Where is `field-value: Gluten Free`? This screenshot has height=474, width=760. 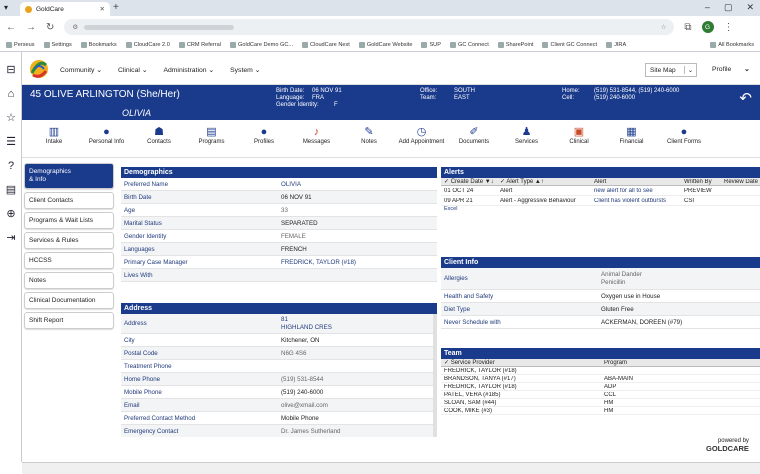 field-value: Gluten Free is located at coordinates (617, 309).